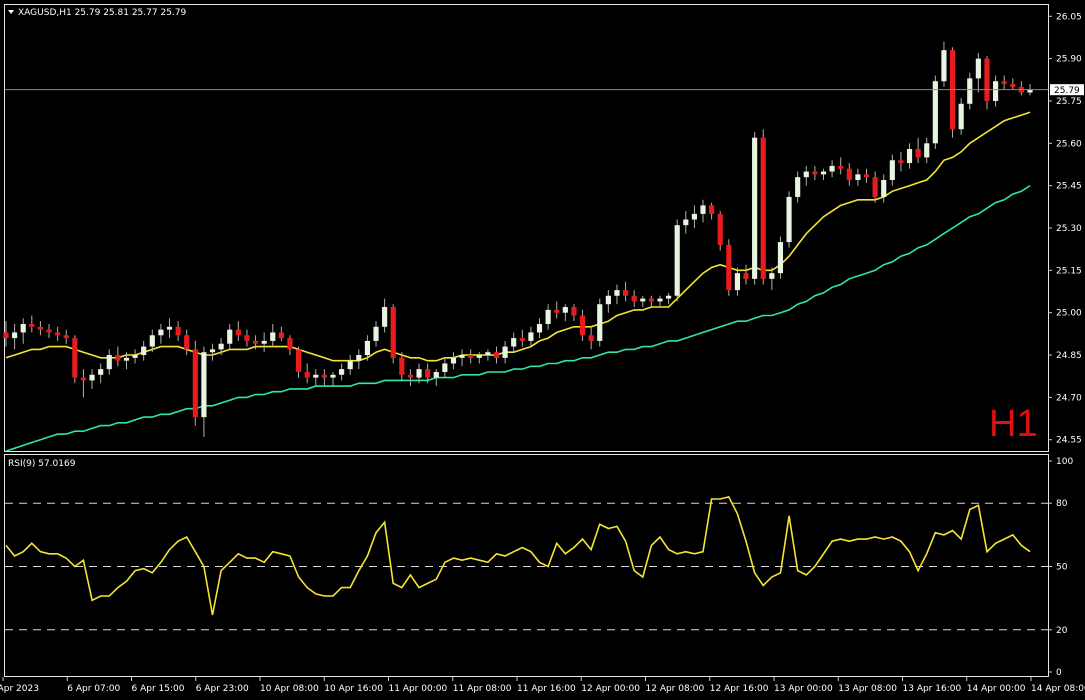 The height and width of the screenshot is (700, 1085). Describe the element at coordinates (1062, 504) in the screenshot. I see `rsi-tick-label: 80` at that location.